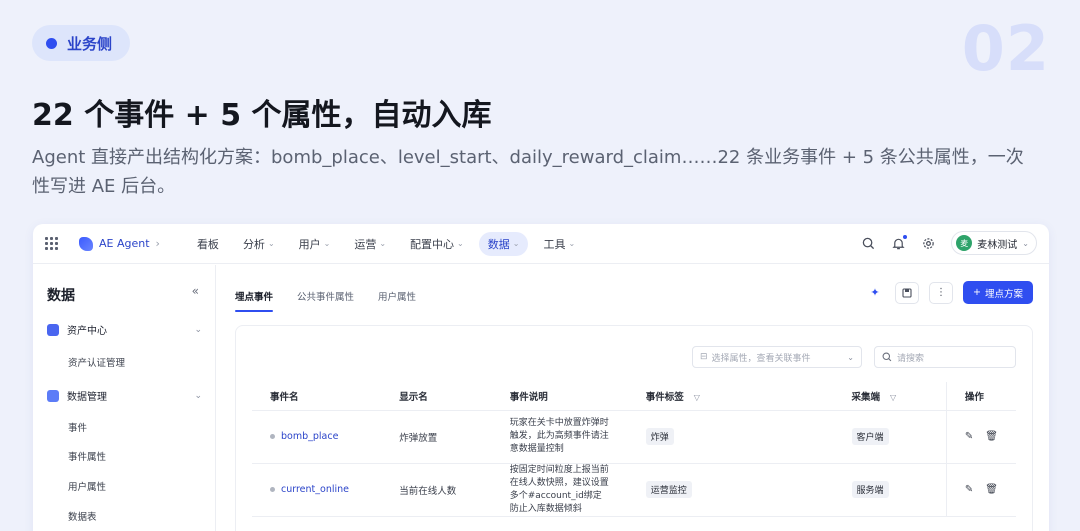 Image resolution: width=1080 pixels, height=531 pixels. I want to click on cell-actions: ✎ 🗑, so click(980, 490).